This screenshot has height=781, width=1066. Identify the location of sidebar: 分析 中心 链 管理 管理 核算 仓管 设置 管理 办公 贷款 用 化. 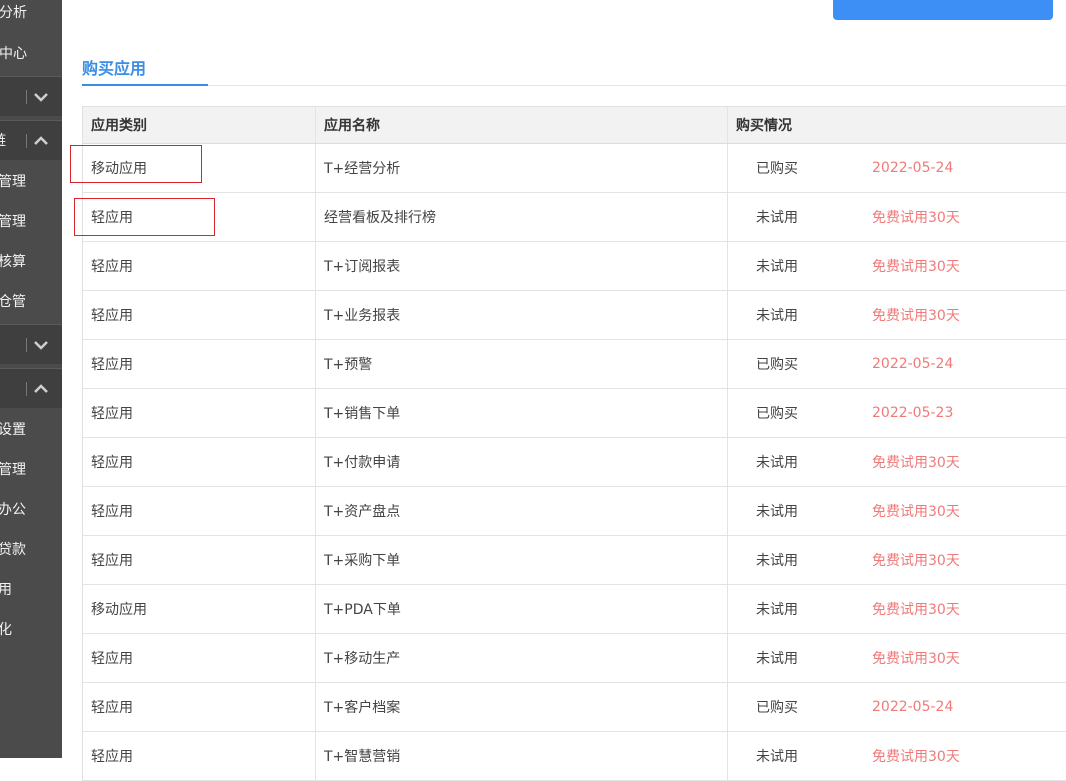
(31, 379).